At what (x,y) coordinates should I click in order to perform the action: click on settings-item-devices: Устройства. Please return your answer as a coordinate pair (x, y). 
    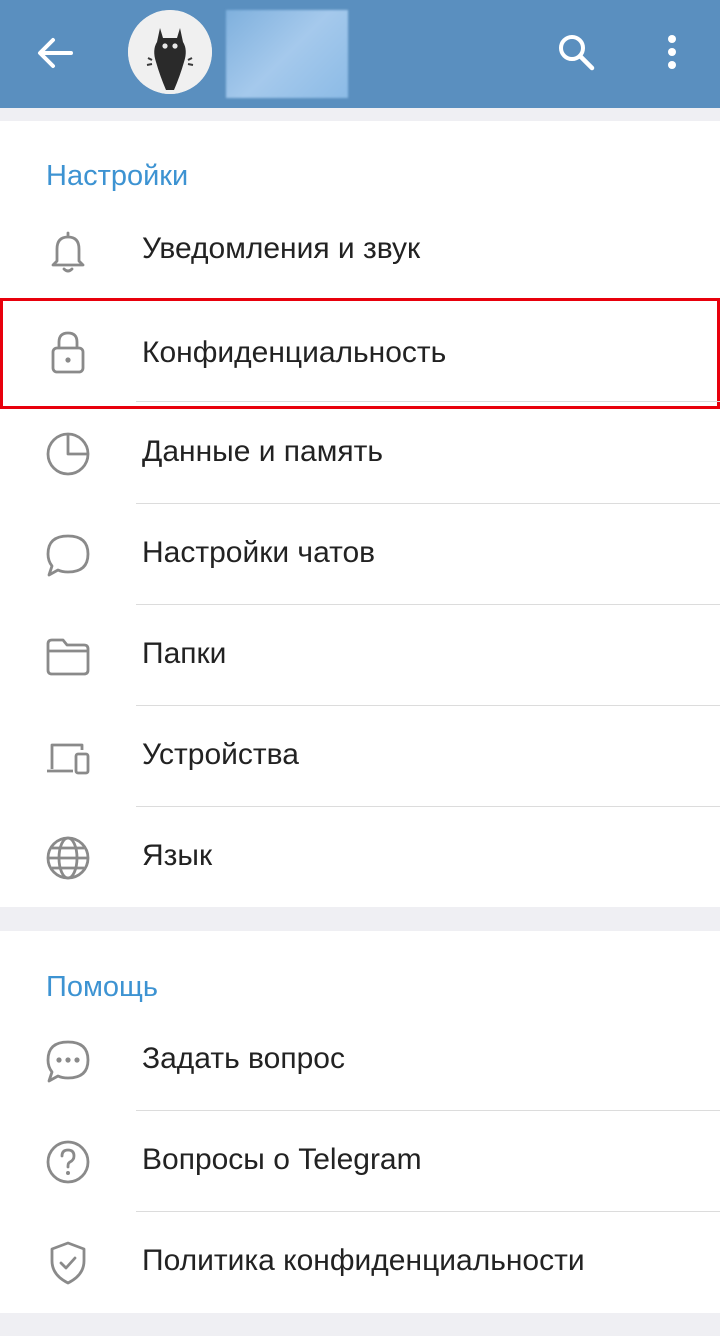
    Looking at the image, I should click on (360, 756).